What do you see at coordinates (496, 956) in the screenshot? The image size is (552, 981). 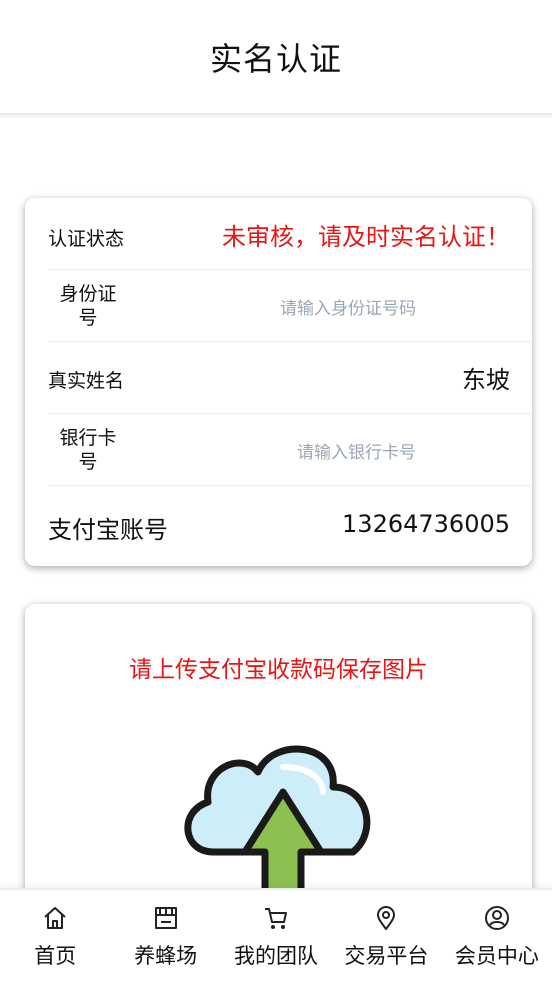 I see `tab-label: 会员中心` at bounding box center [496, 956].